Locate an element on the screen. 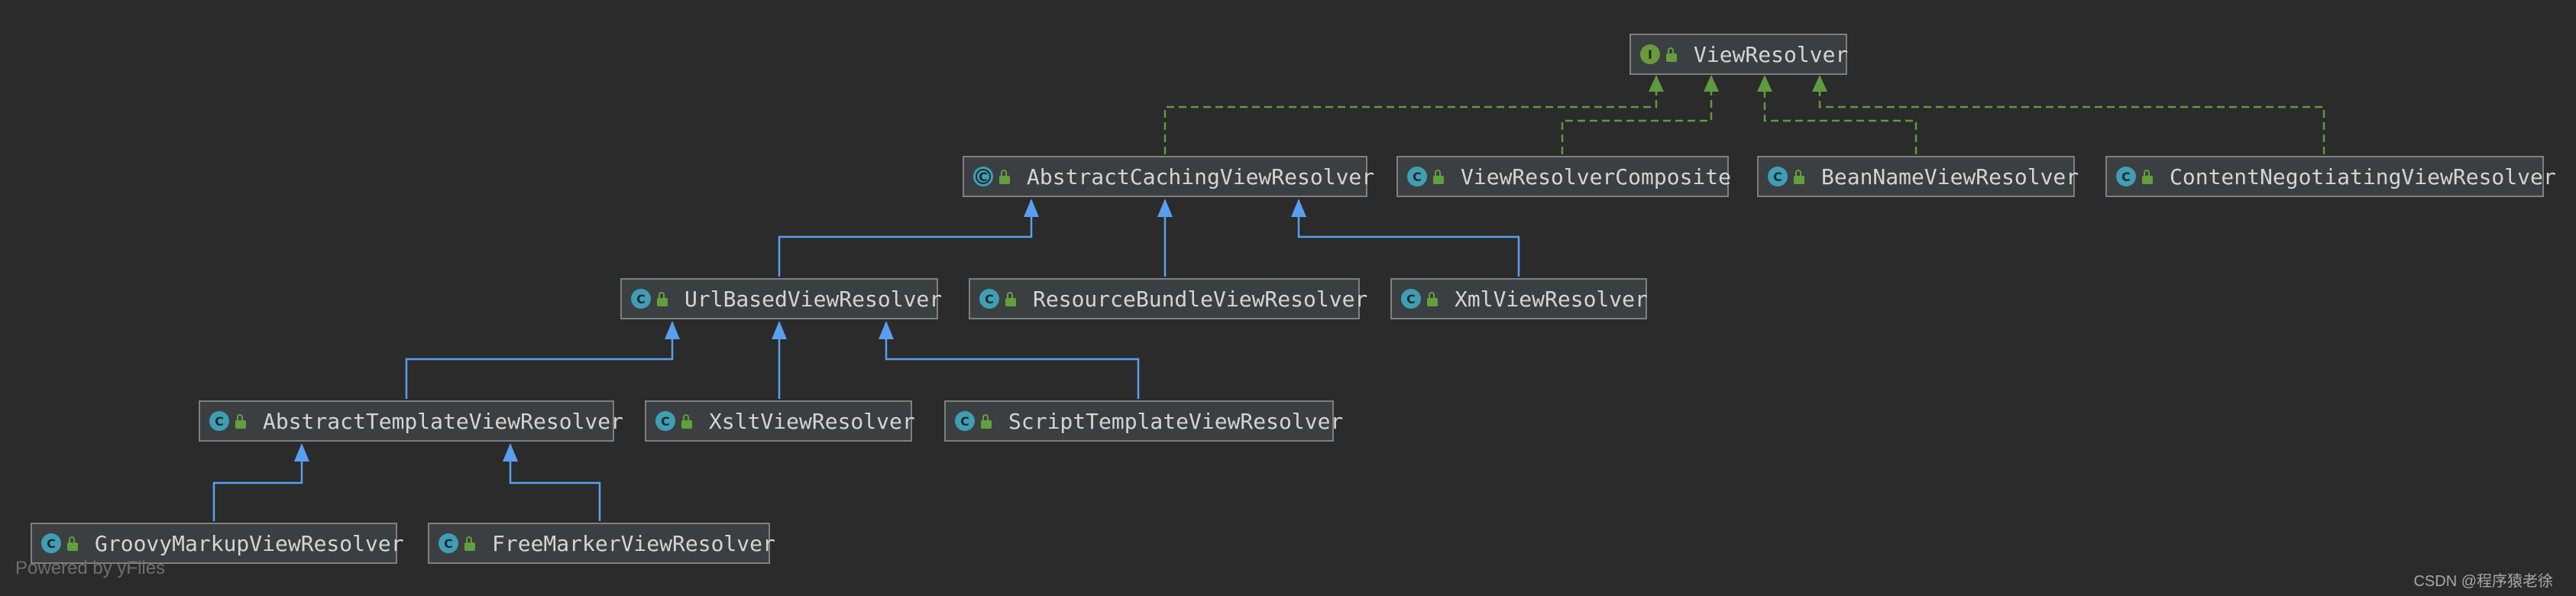 This screenshot has height=596, width=2576. powered-by-label: Powered by yFiles is located at coordinates (90, 568).